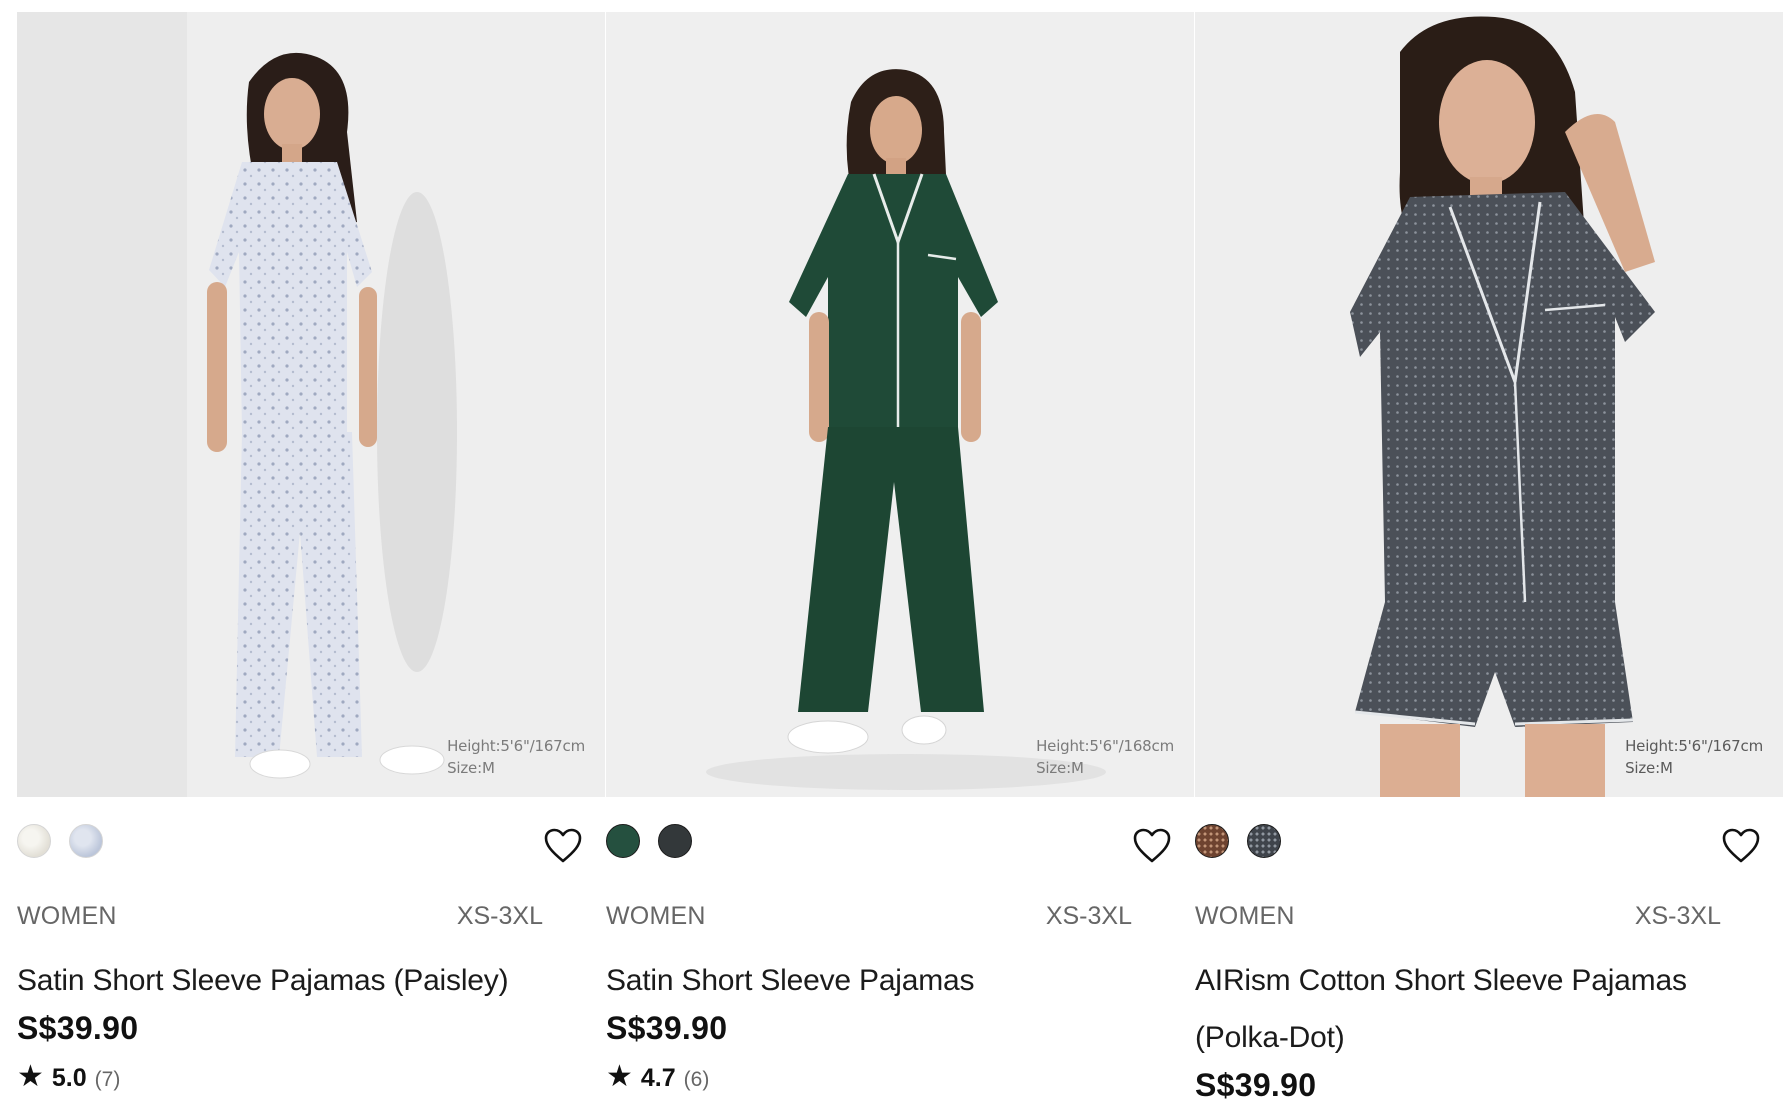 The image size is (1788, 1112). What do you see at coordinates (696, 1079) in the screenshot?
I see `review-count: (6)` at bounding box center [696, 1079].